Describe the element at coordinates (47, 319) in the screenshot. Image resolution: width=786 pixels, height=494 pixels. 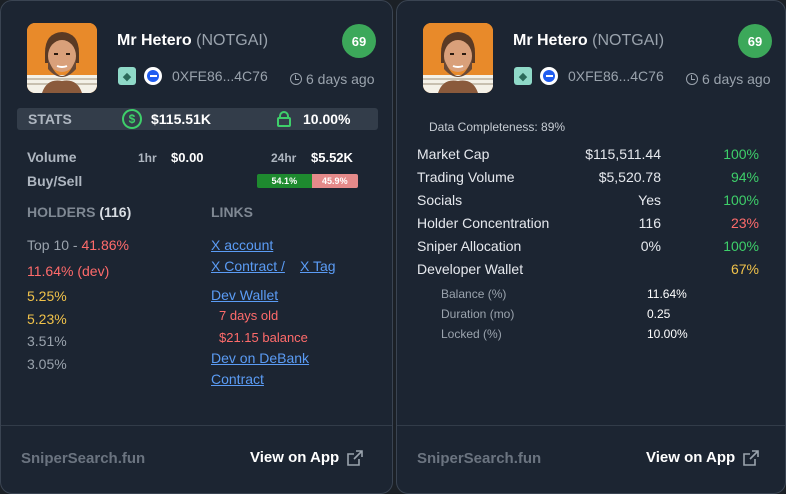
I see `holder-row: 5.23%` at that location.